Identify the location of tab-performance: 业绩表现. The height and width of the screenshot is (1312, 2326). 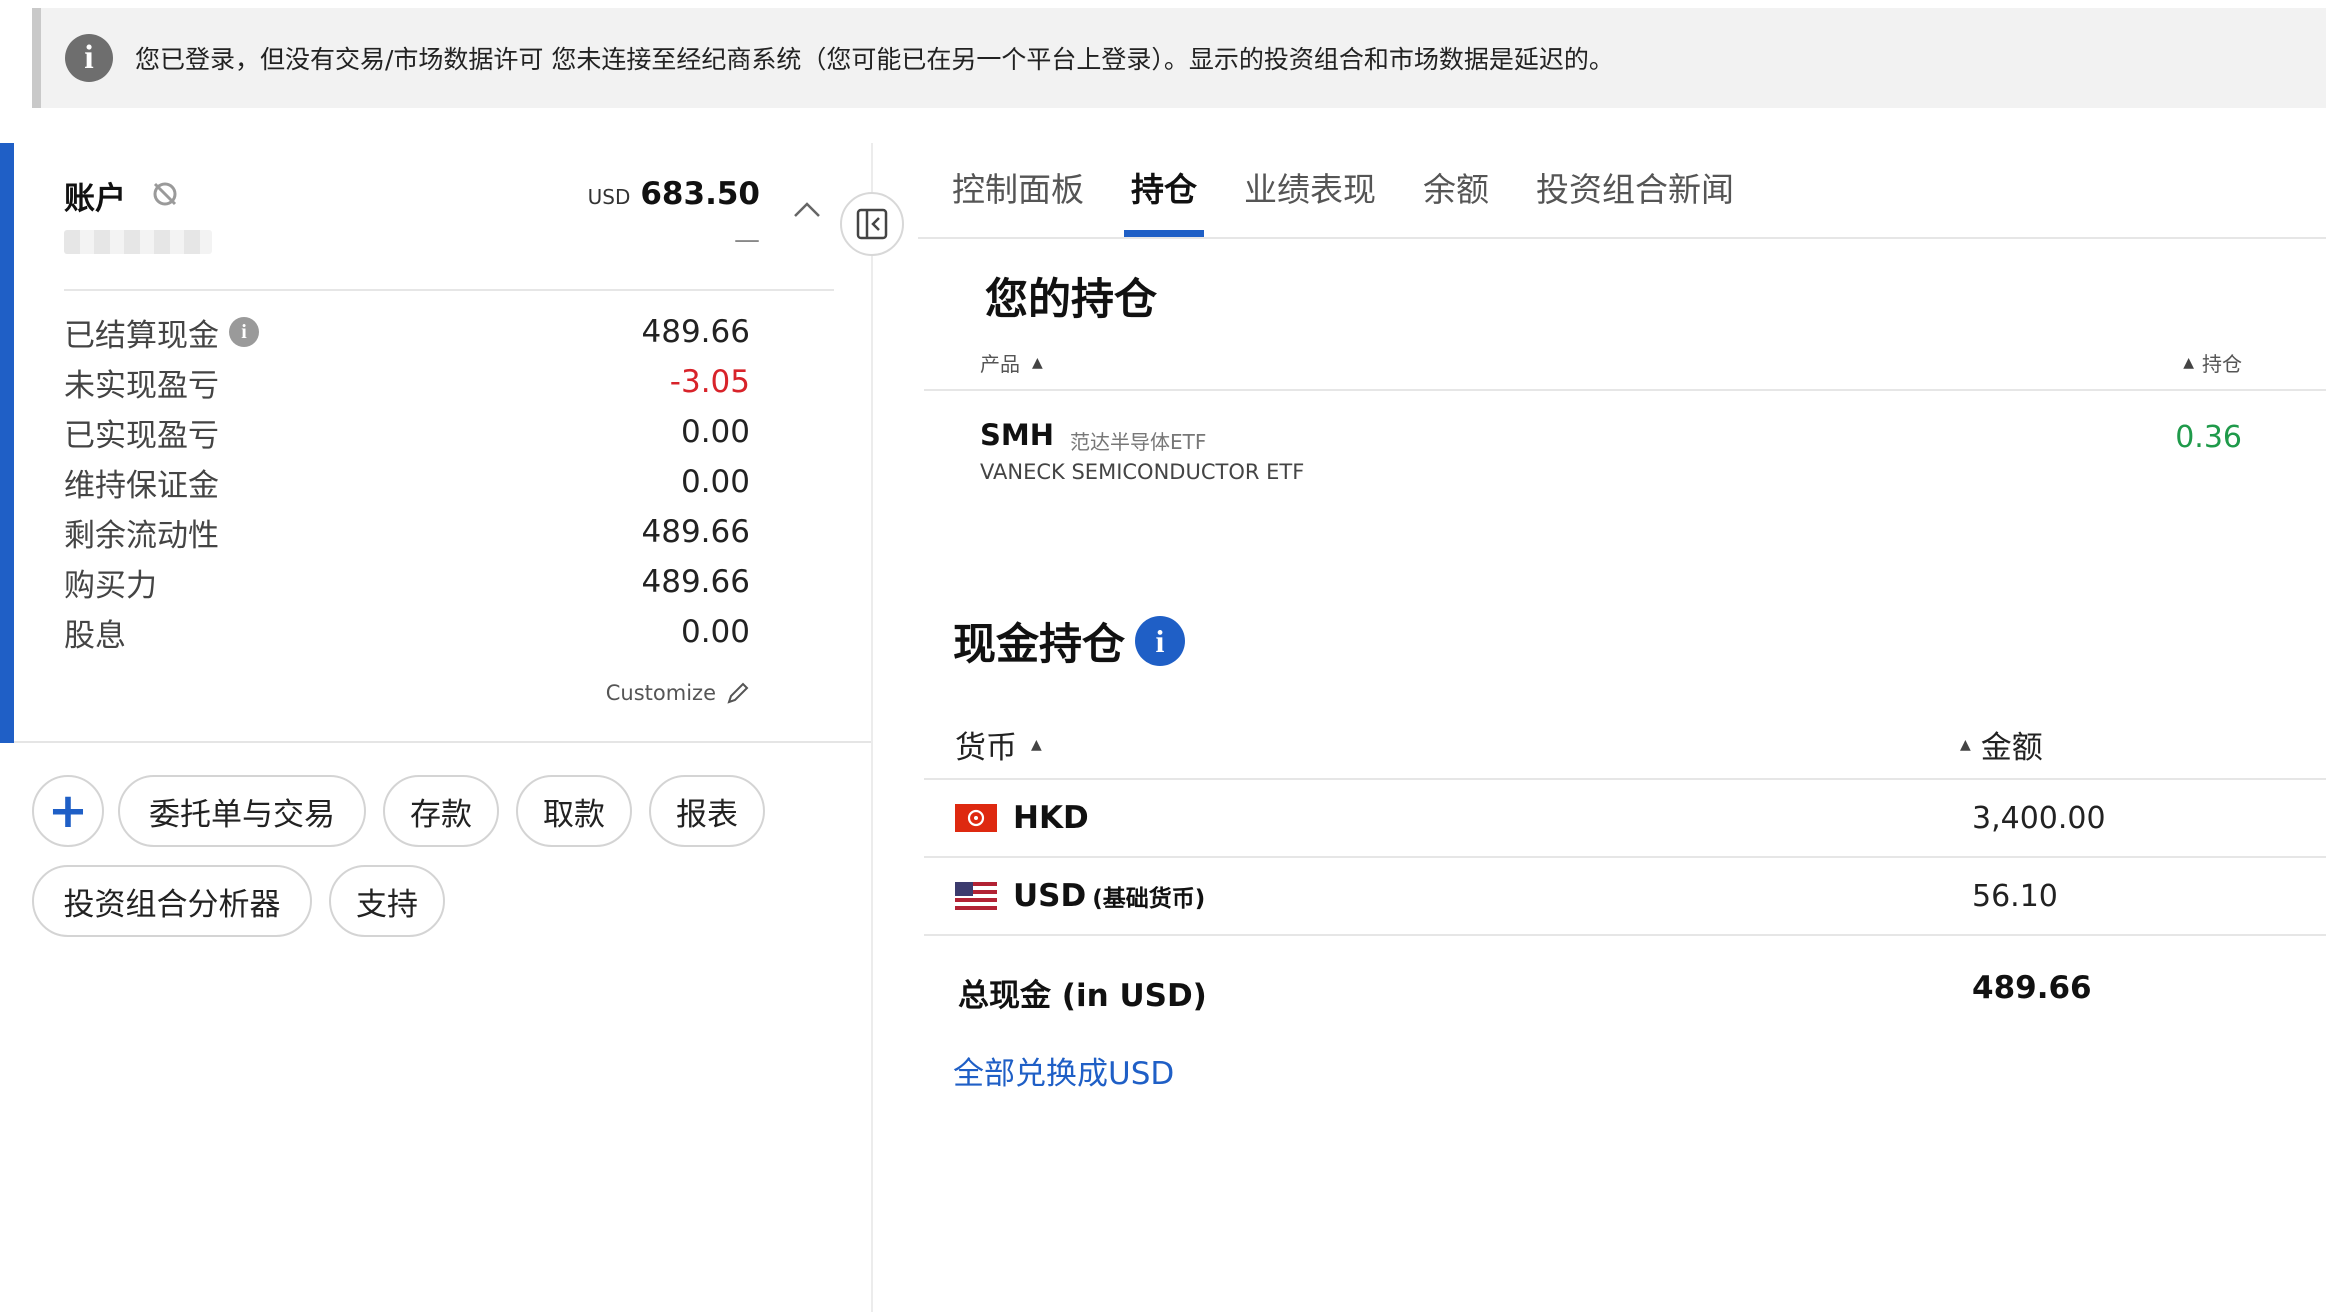
(1310, 187).